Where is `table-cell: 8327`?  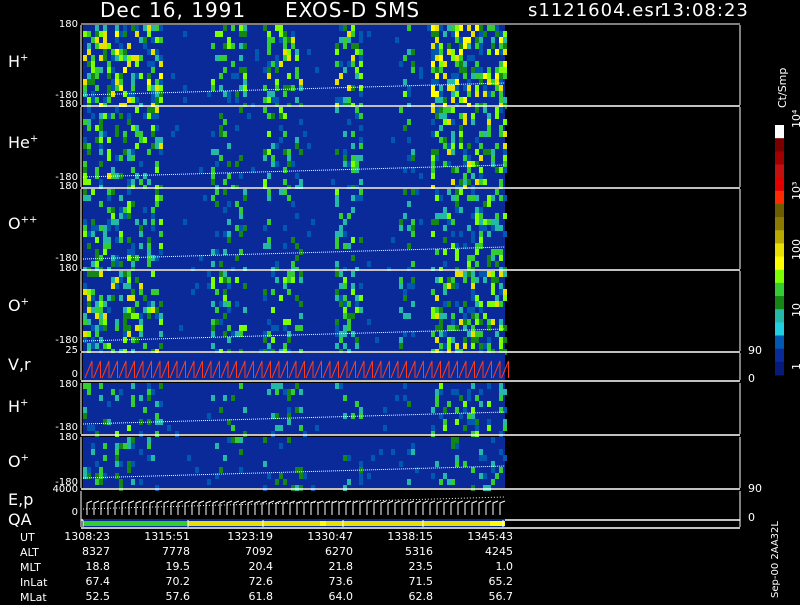
table-cell: 8327 is located at coordinates (96, 551).